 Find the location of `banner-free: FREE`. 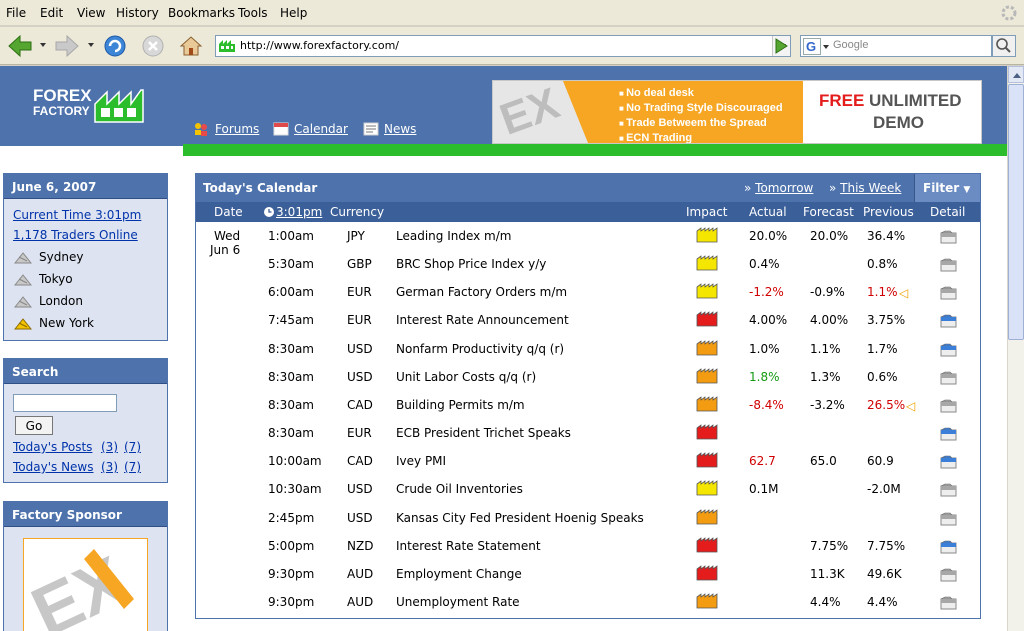

banner-free: FREE is located at coordinates (842, 100).